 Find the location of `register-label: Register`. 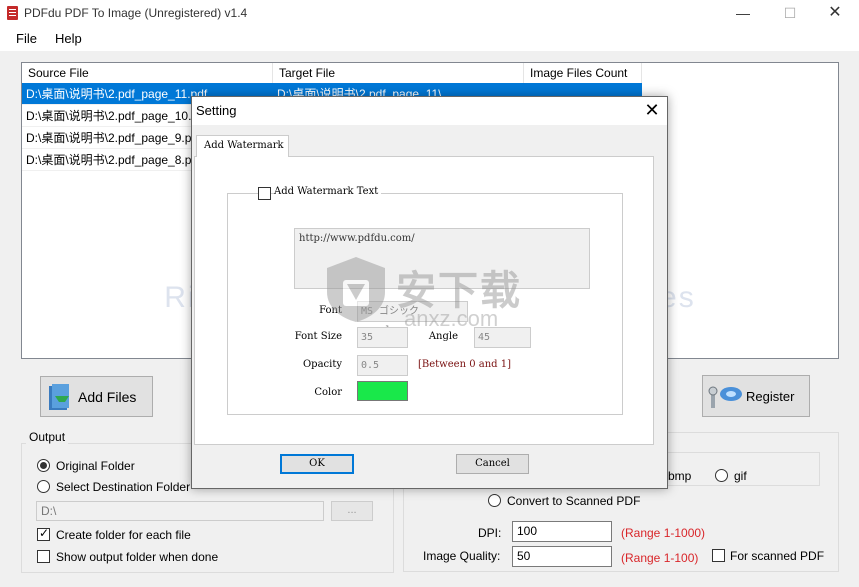

register-label: Register is located at coordinates (770, 396).